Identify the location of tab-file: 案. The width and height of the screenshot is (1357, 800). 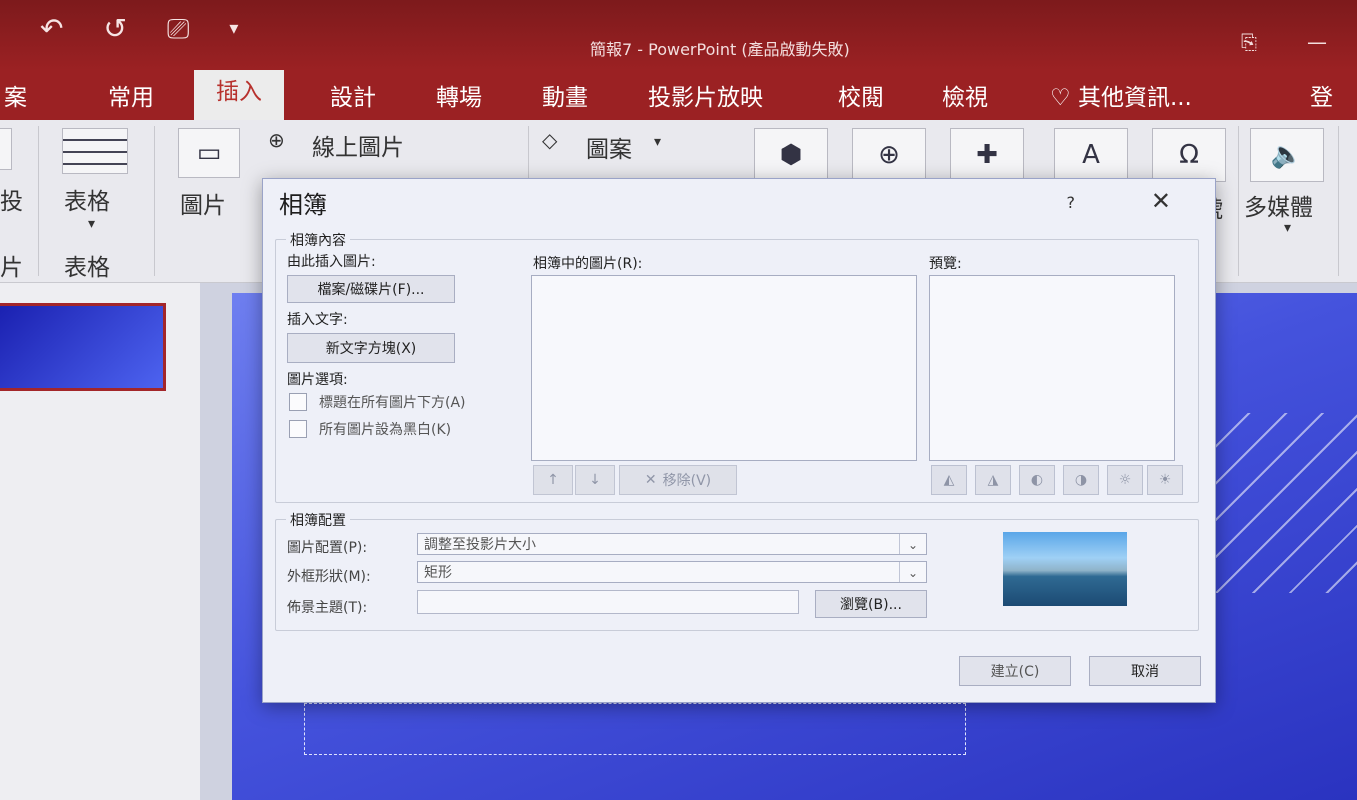
(15, 95).